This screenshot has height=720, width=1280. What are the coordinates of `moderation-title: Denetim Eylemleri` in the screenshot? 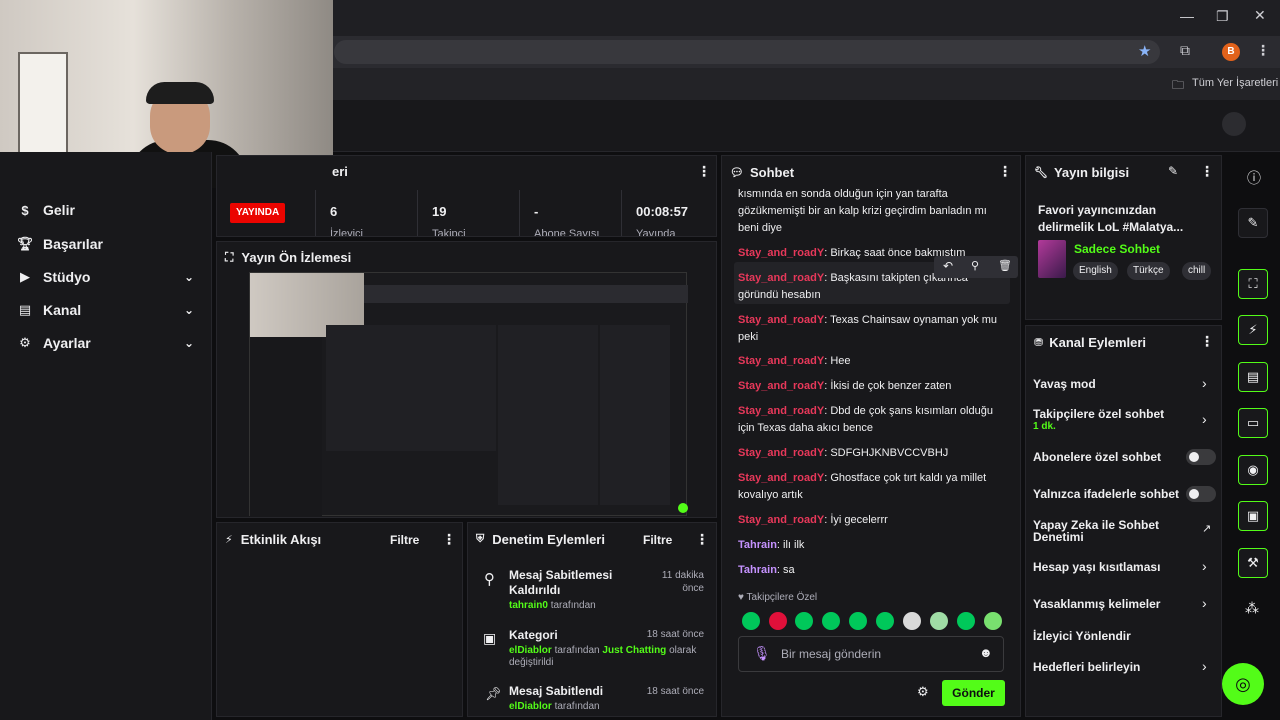 It's located at (548, 539).